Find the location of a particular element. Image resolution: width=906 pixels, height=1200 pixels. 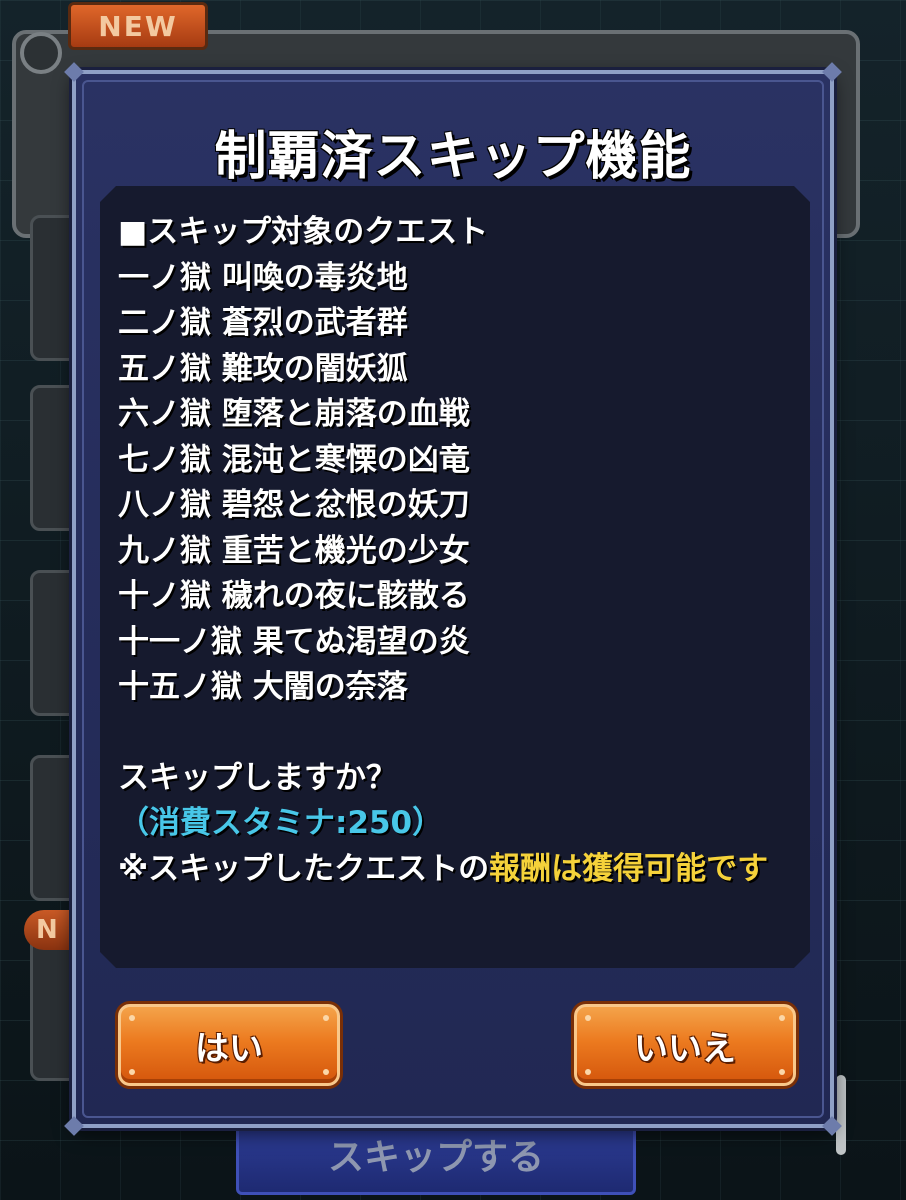

no-button-label: いいえ is located at coordinates (685, 1048).